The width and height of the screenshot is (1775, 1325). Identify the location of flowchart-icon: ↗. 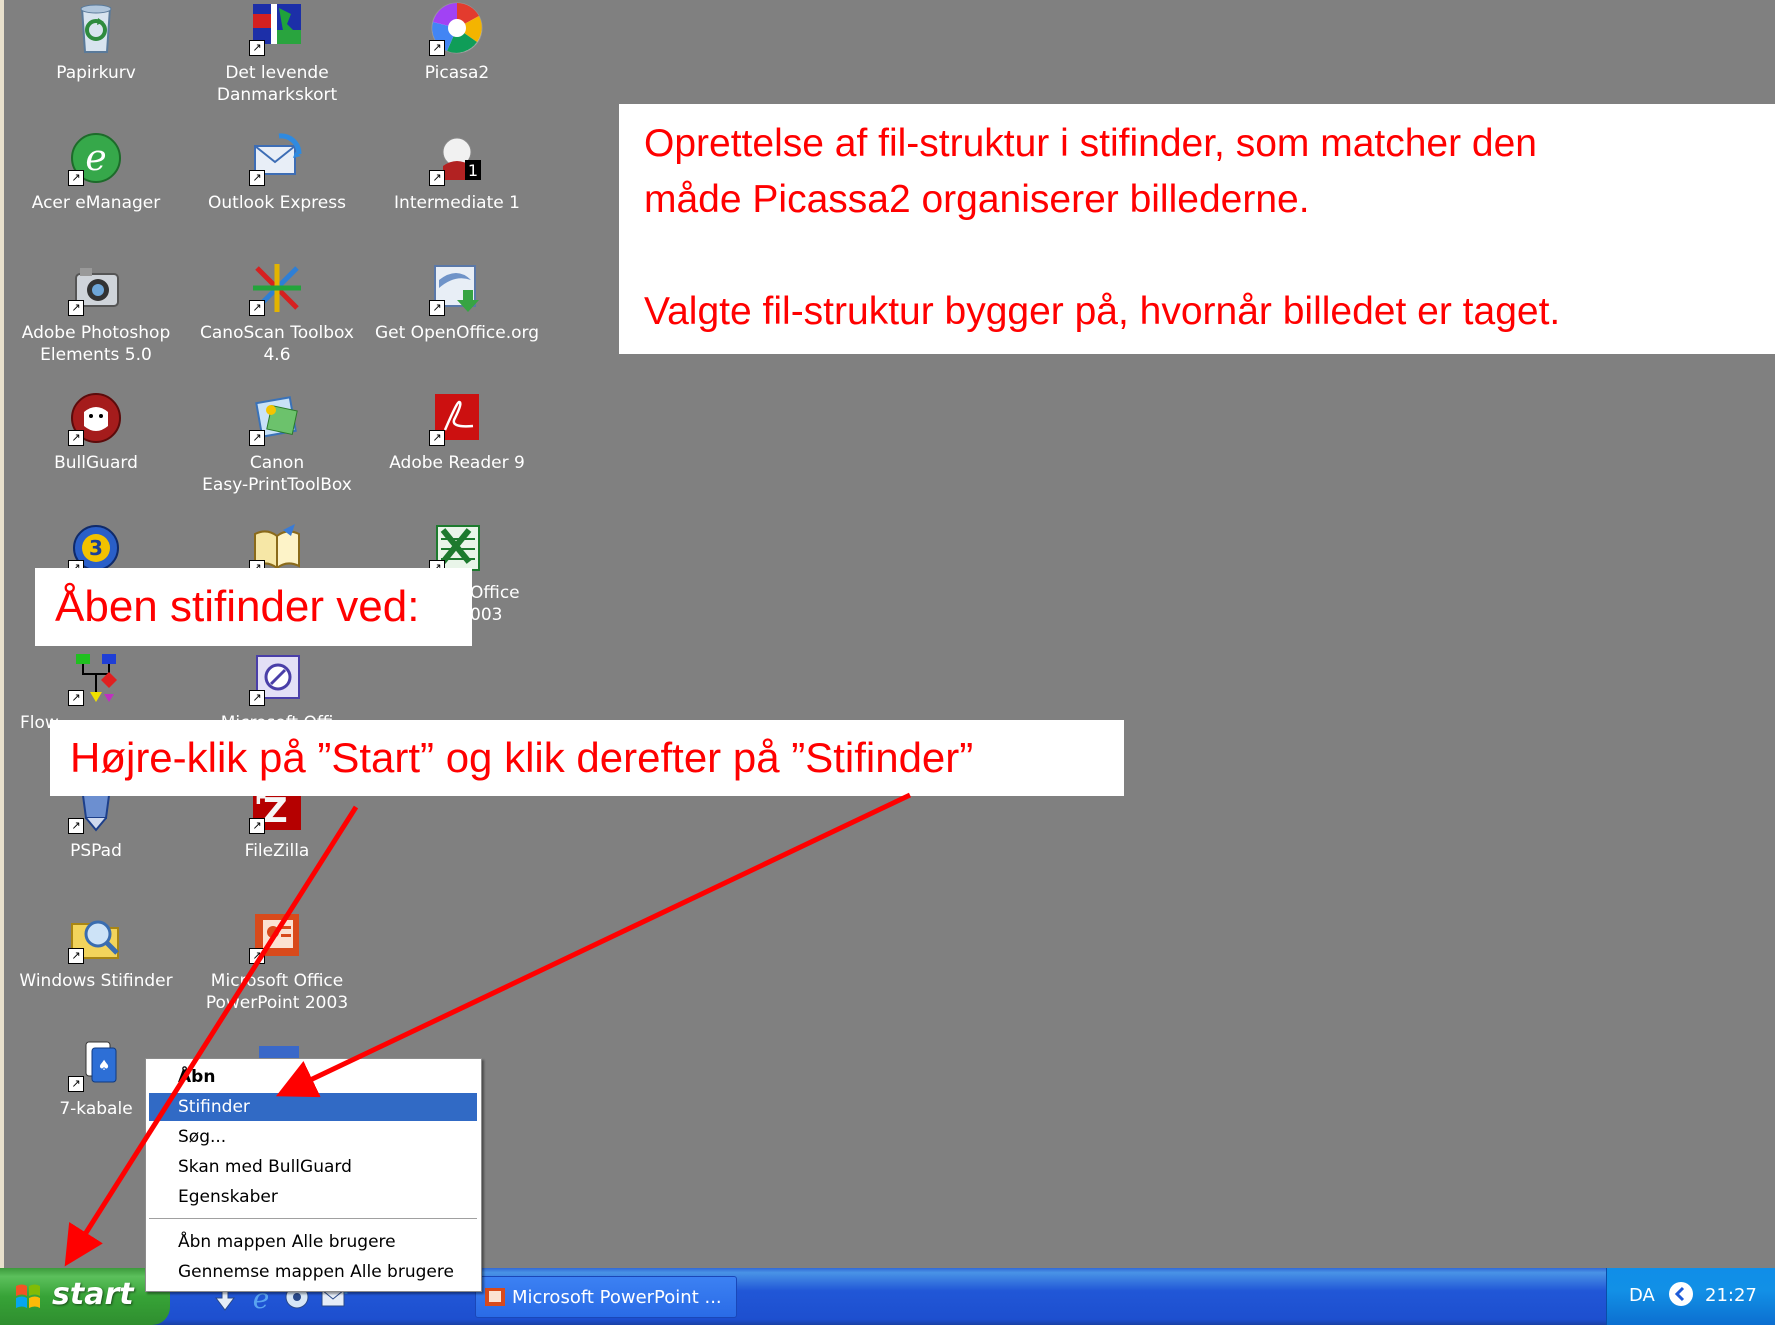
(96, 678).